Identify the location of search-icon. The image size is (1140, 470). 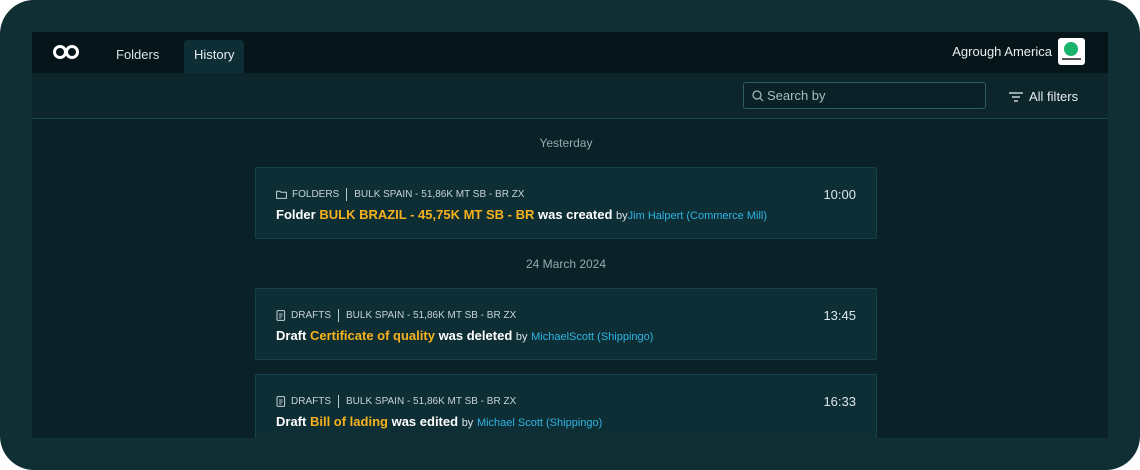
(758, 96).